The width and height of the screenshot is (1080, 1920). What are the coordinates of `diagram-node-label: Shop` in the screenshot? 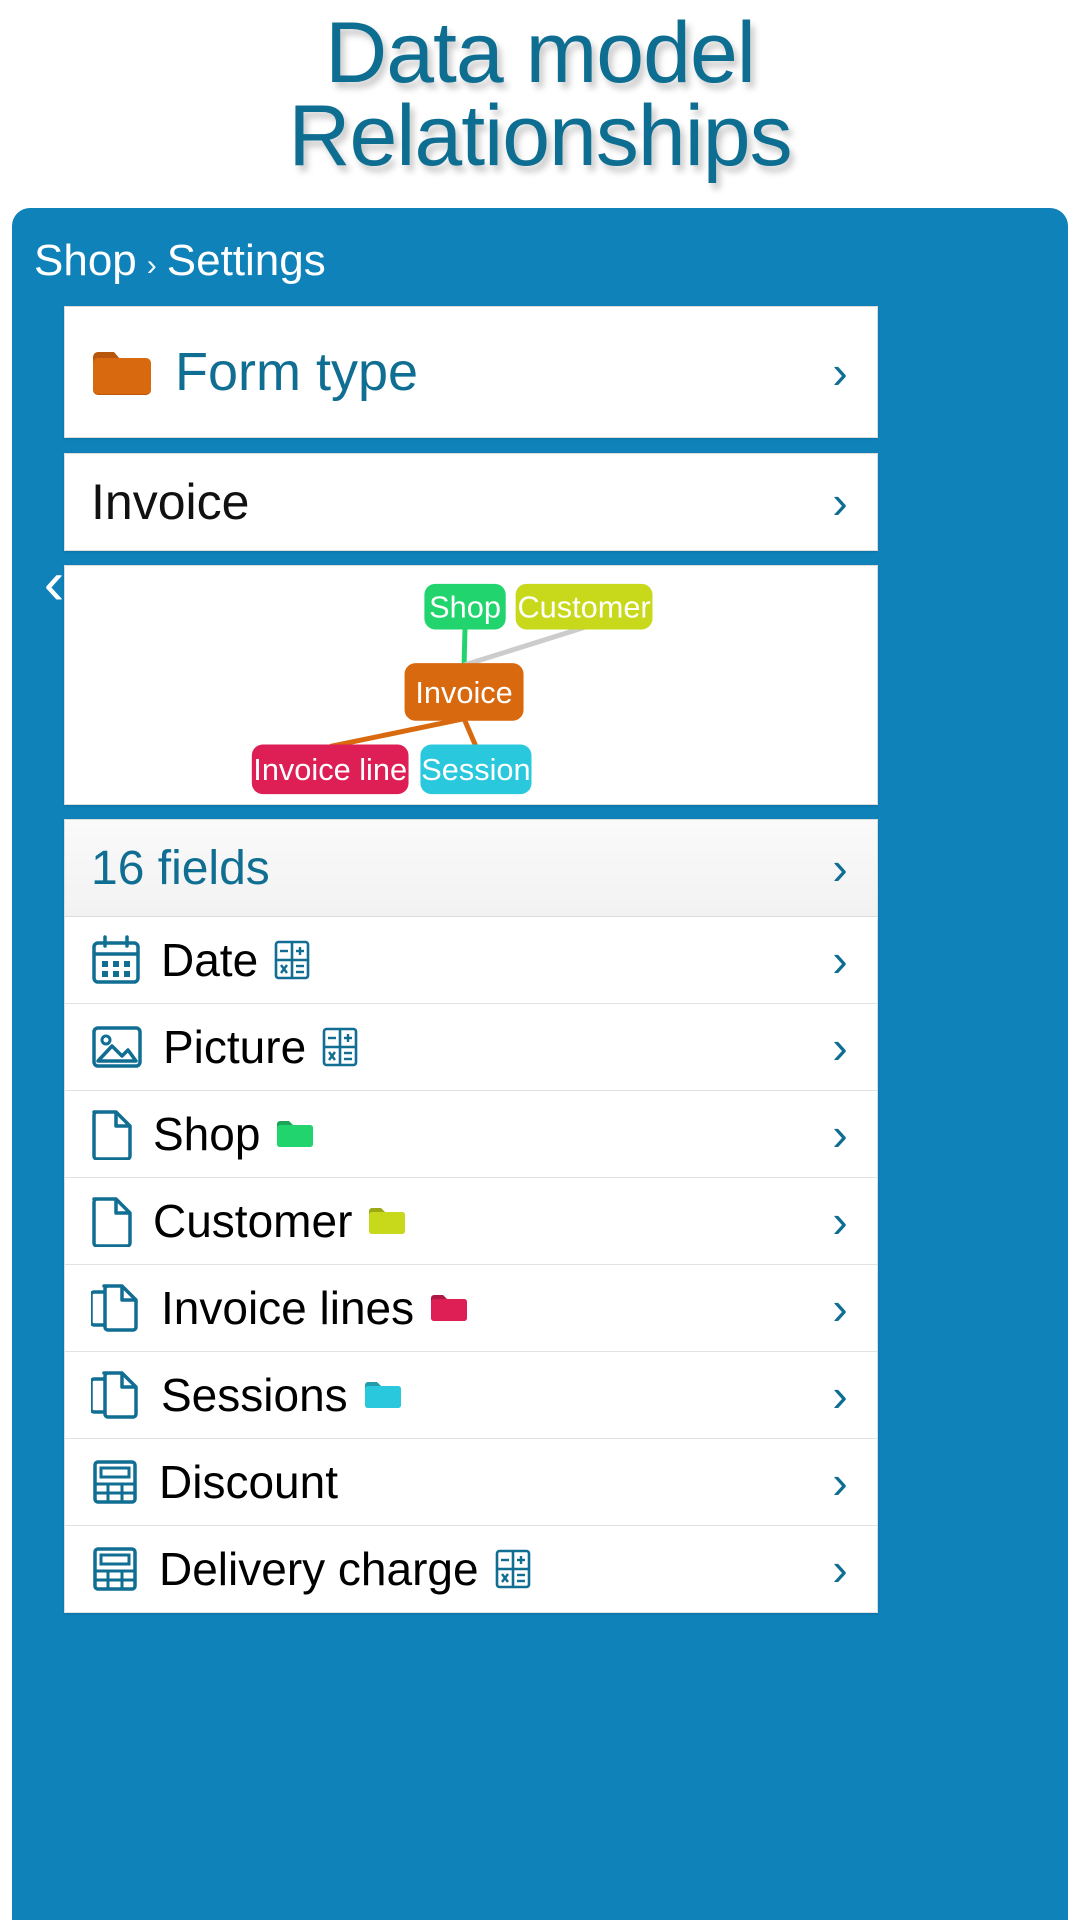 It's located at (465, 607).